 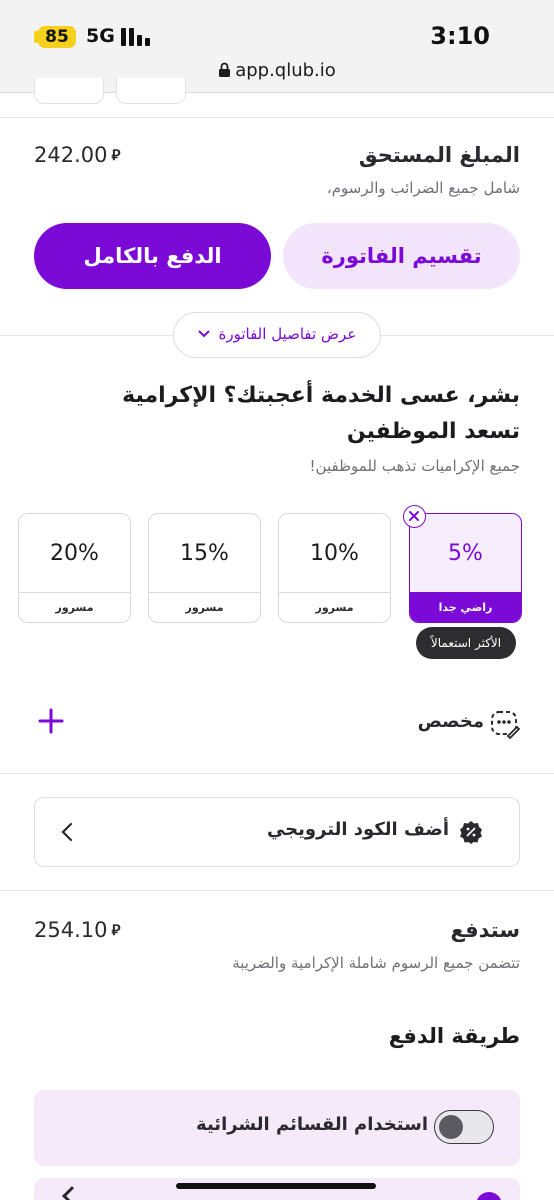 What do you see at coordinates (505, 725) in the screenshot?
I see `edit-chat-icon` at bounding box center [505, 725].